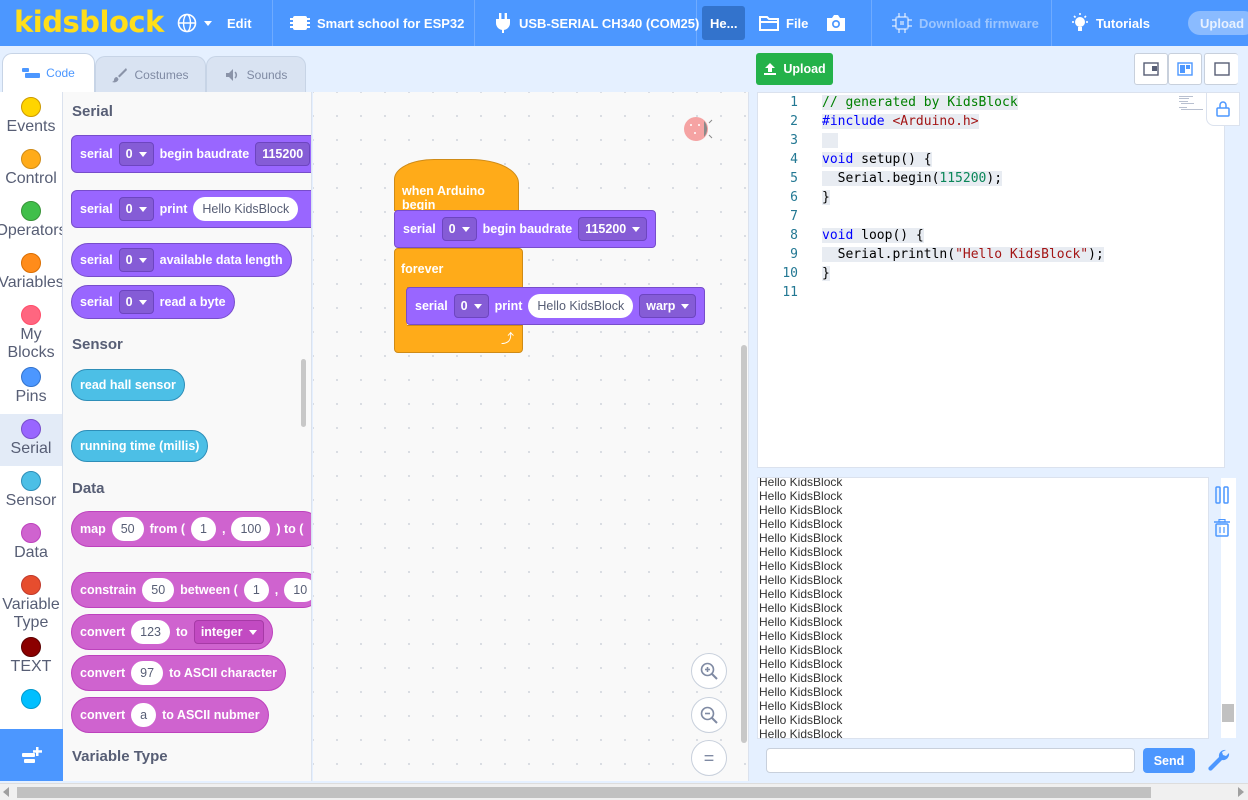  I want to click on tab-sounds: Sounds, so click(256, 74).